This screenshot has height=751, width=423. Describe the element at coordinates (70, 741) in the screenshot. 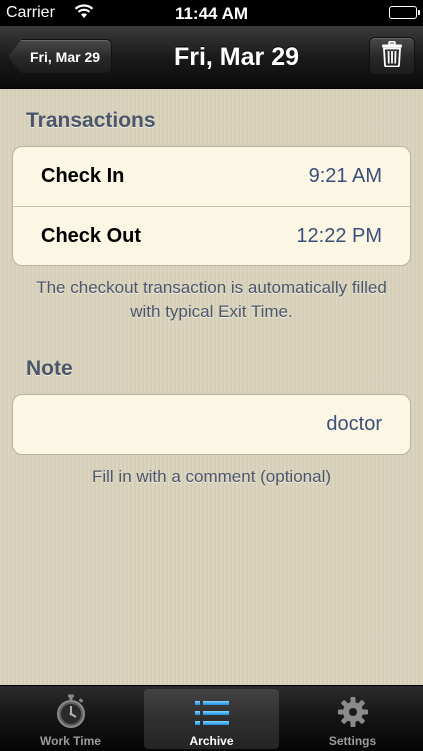

I see `tab-work-time-label: Work Time` at that location.